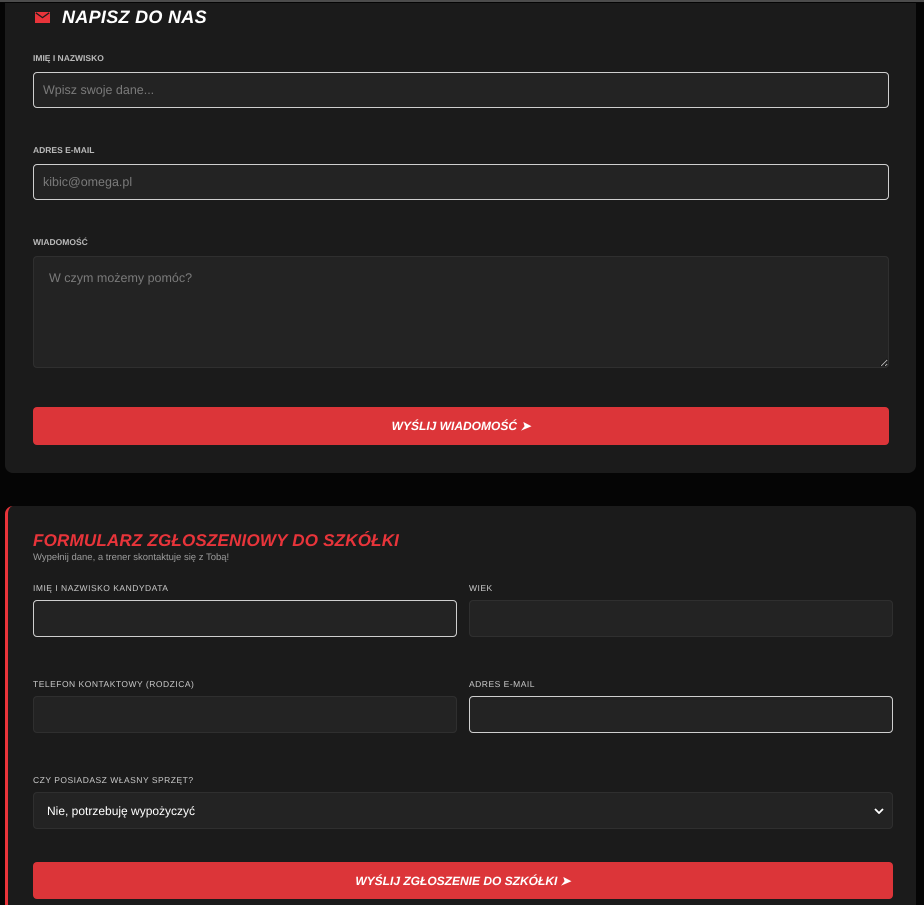  I want to click on form-subtitle: Wypełnij dane, a trener skontaktuje się z Tobą!, so click(131, 558).